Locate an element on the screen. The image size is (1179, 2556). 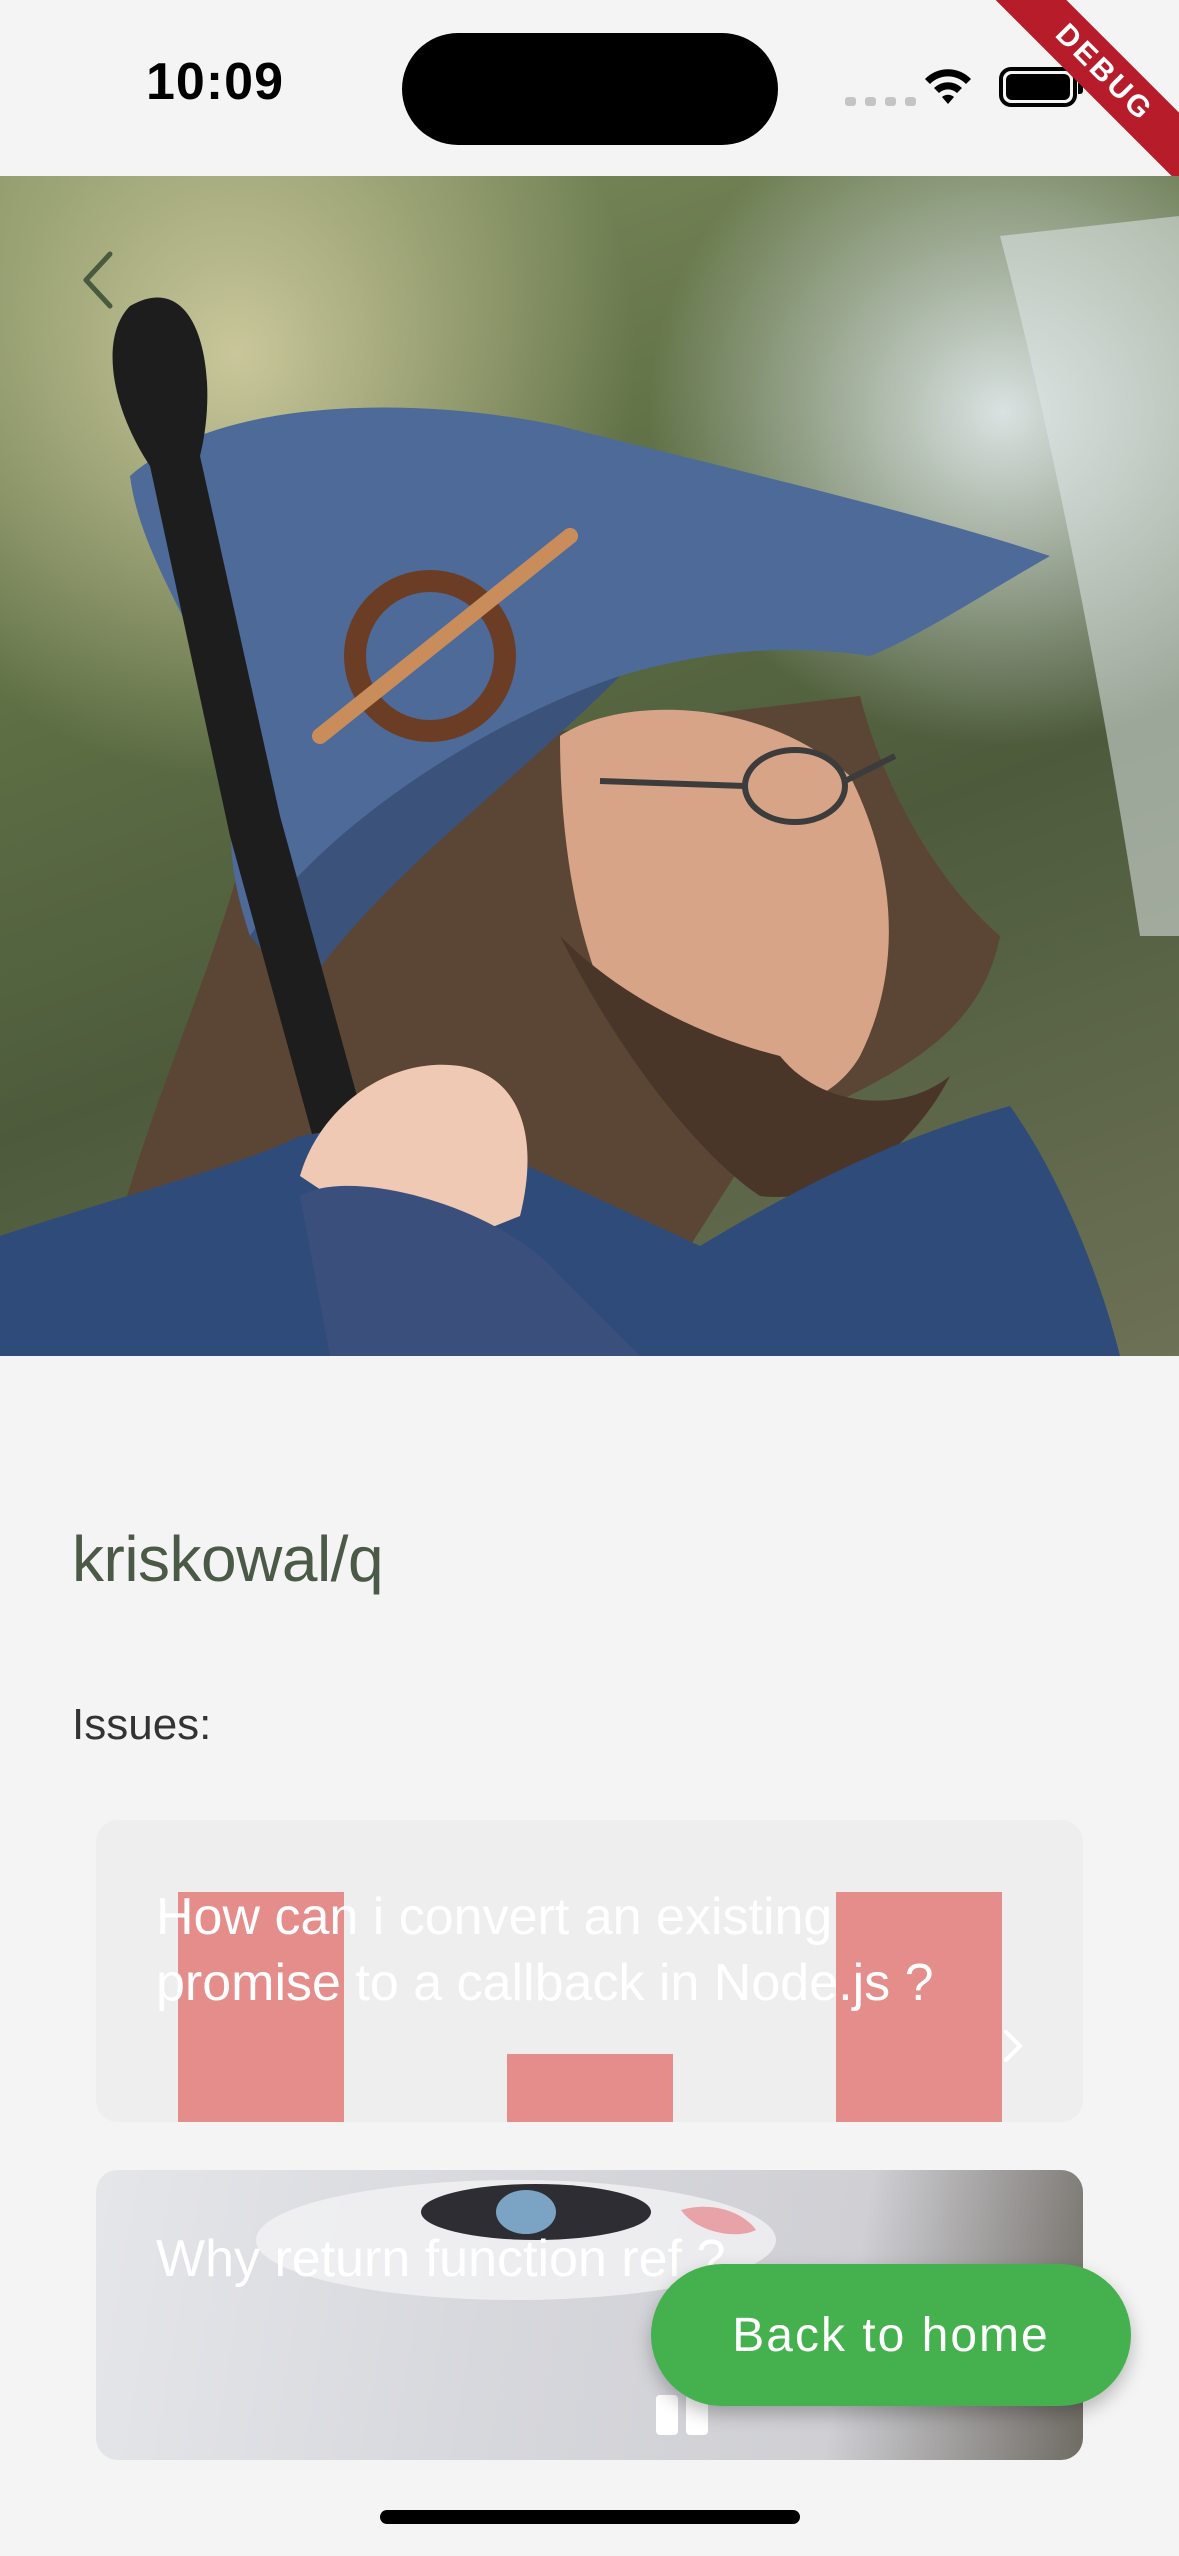
wifi-icon is located at coordinates (948, 86).